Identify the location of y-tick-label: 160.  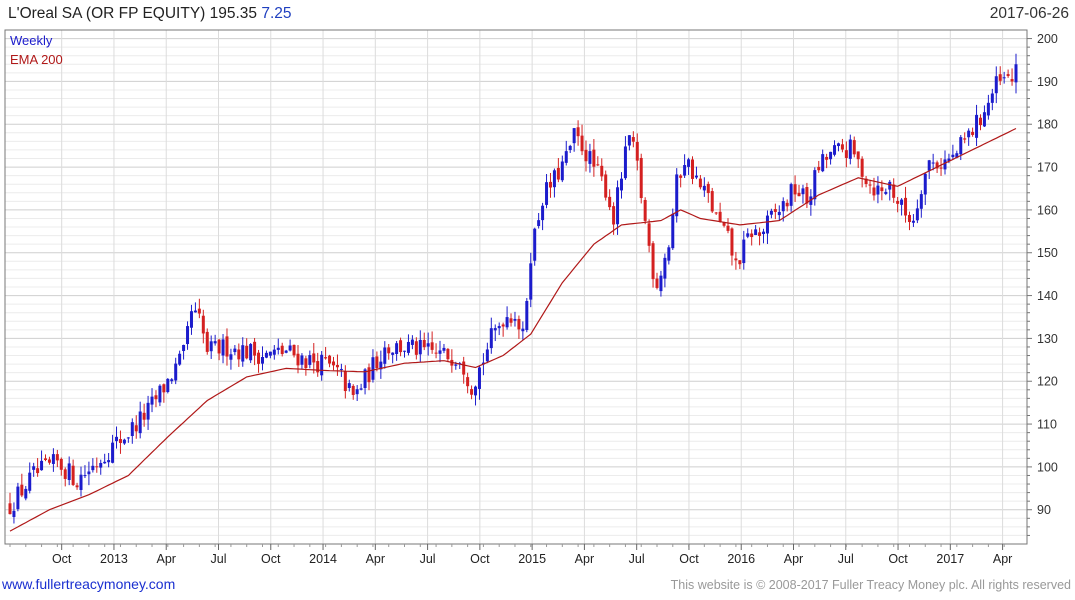
(1047, 210).